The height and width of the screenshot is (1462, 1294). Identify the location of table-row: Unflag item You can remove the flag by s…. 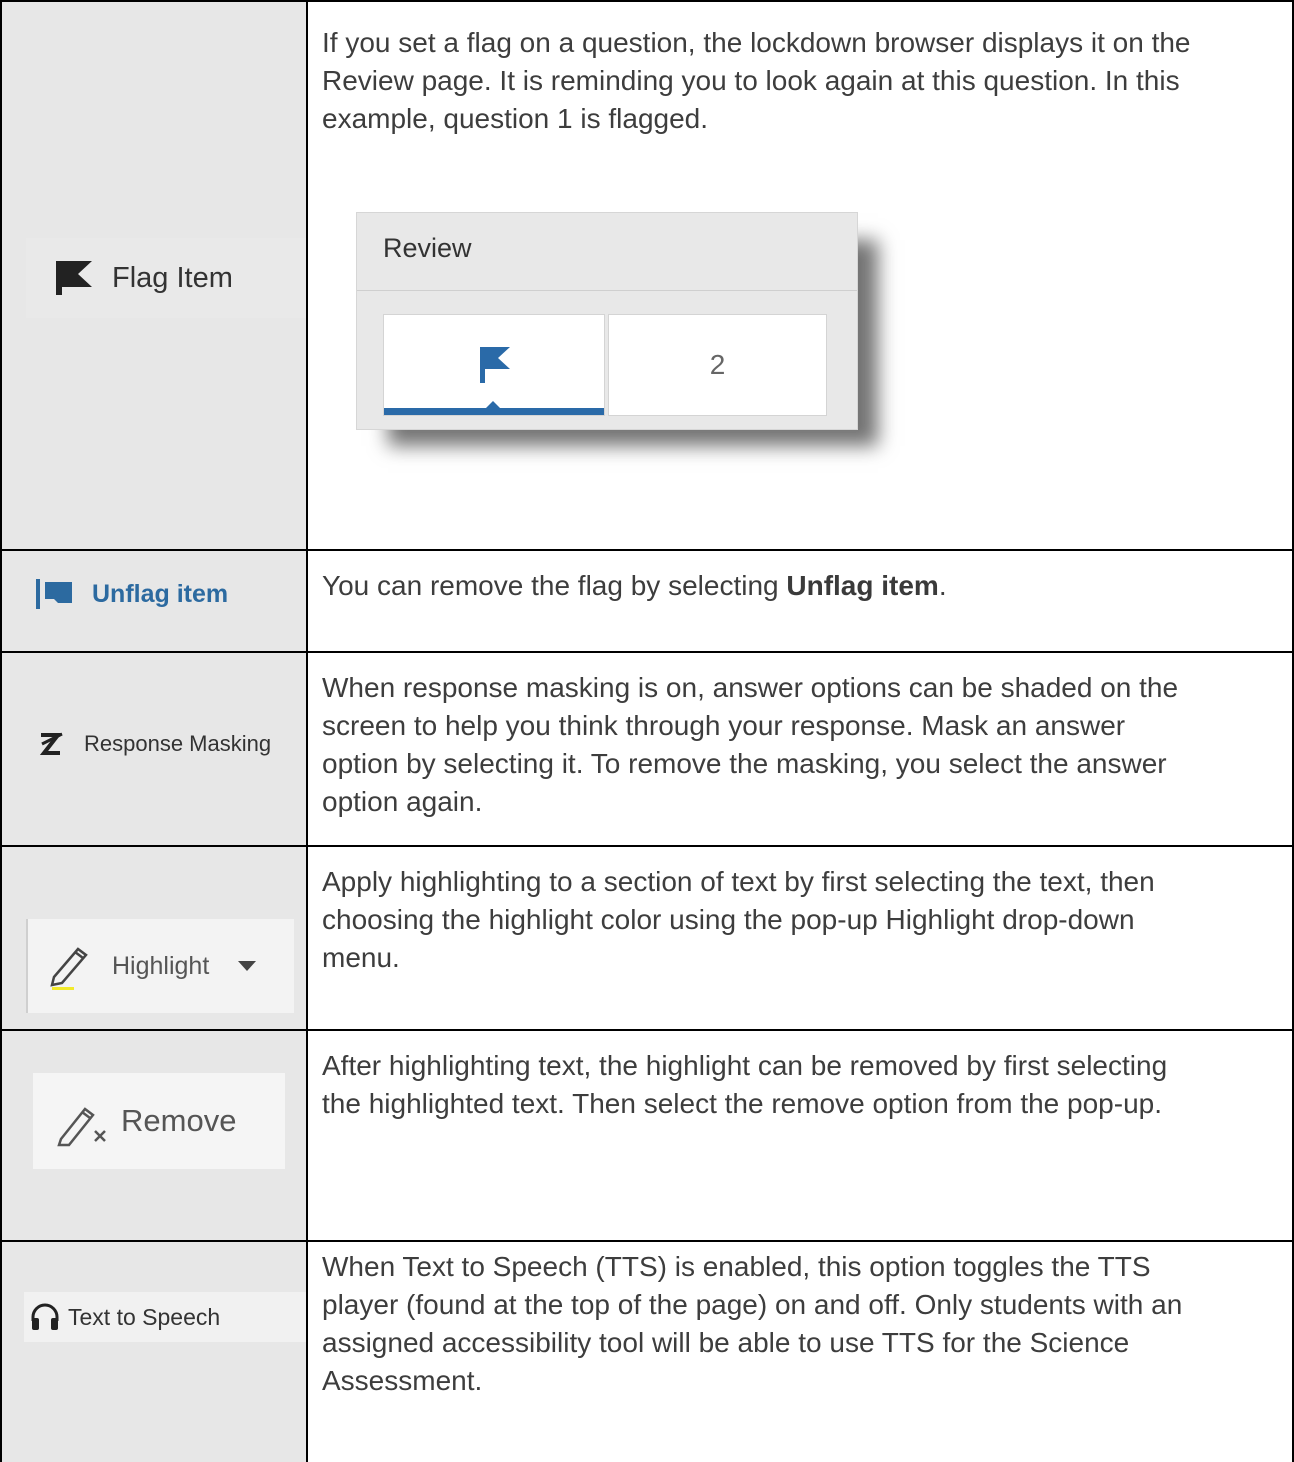
(647, 601).